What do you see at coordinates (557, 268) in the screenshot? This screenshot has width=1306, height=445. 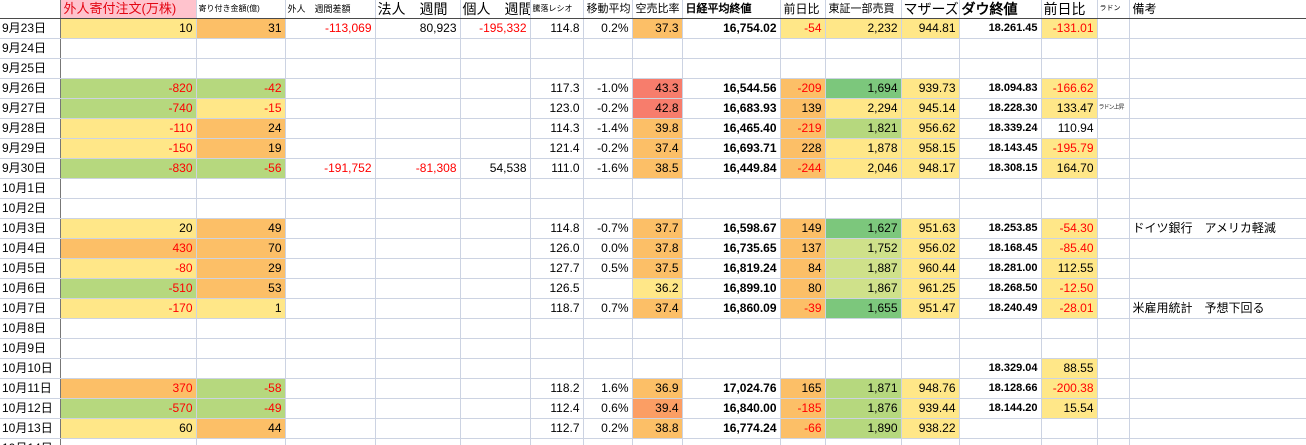 I see `cell-ratio: 127.7` at bounding box center [557, 268].